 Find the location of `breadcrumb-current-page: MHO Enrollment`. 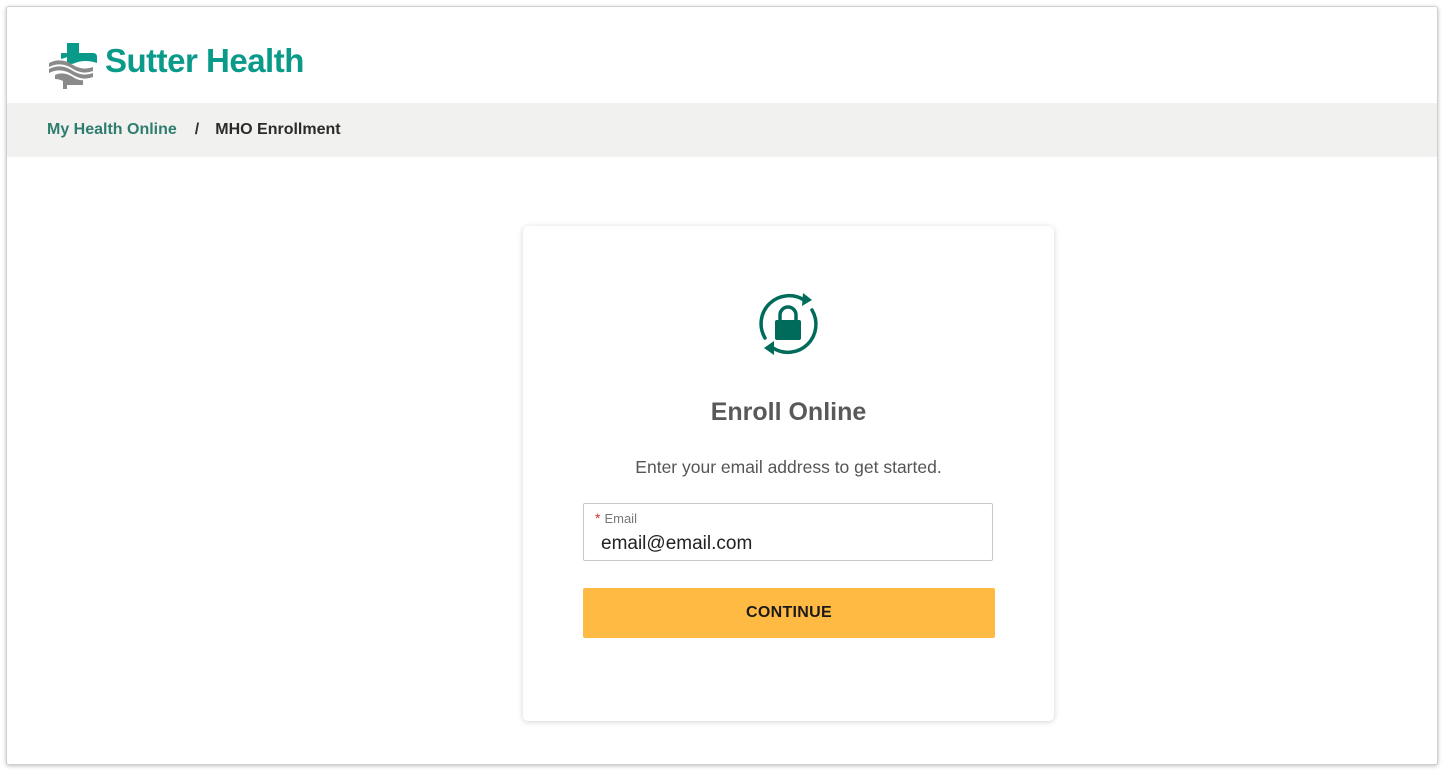

breadcrumb-current-page: MHO Enrollment is located at coordinates (278, 129).